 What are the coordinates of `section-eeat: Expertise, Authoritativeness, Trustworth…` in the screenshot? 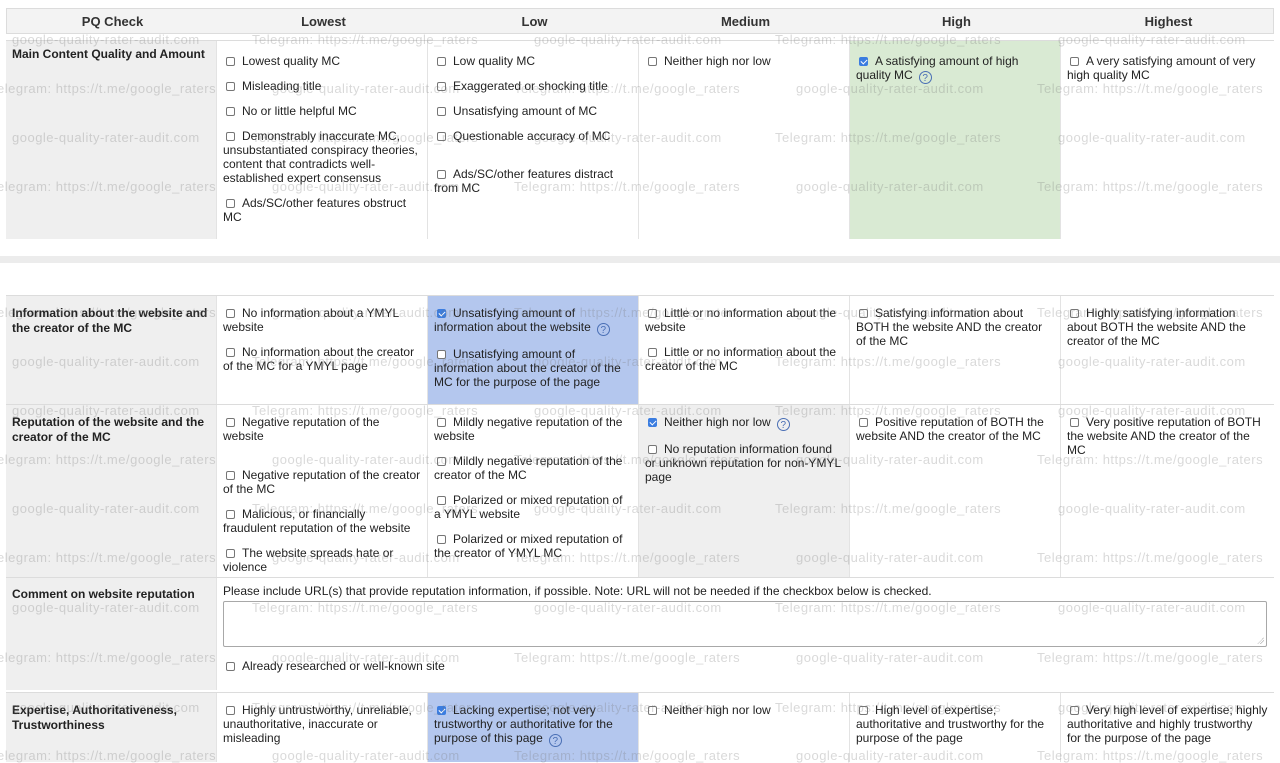 It's located at (640, 727).